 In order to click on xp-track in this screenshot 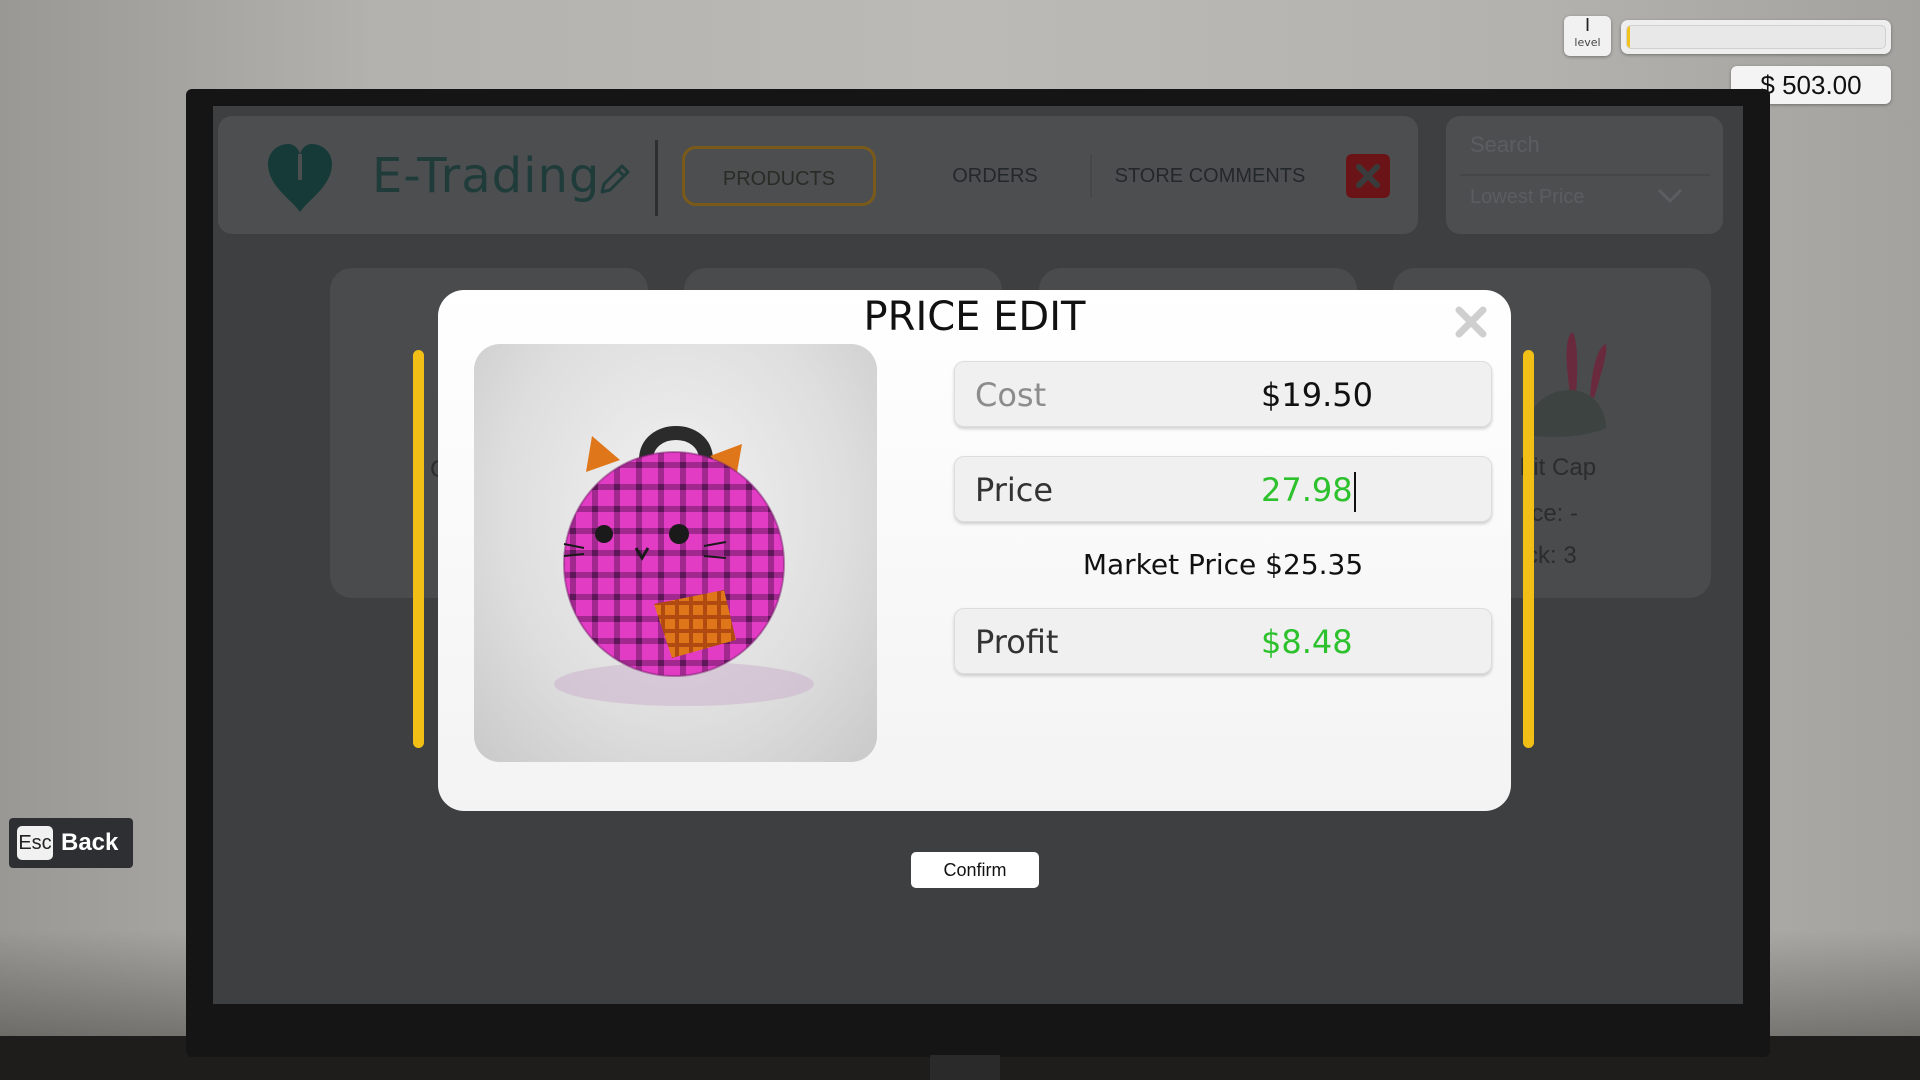, I will do `click(1756, 37)`.